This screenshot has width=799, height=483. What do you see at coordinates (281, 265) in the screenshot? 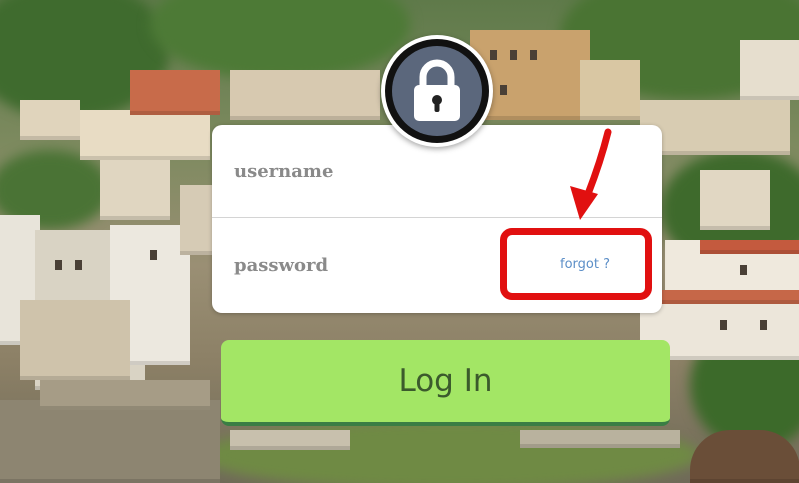
I see `password-placeholder: password` at bounding box center [281, 265].